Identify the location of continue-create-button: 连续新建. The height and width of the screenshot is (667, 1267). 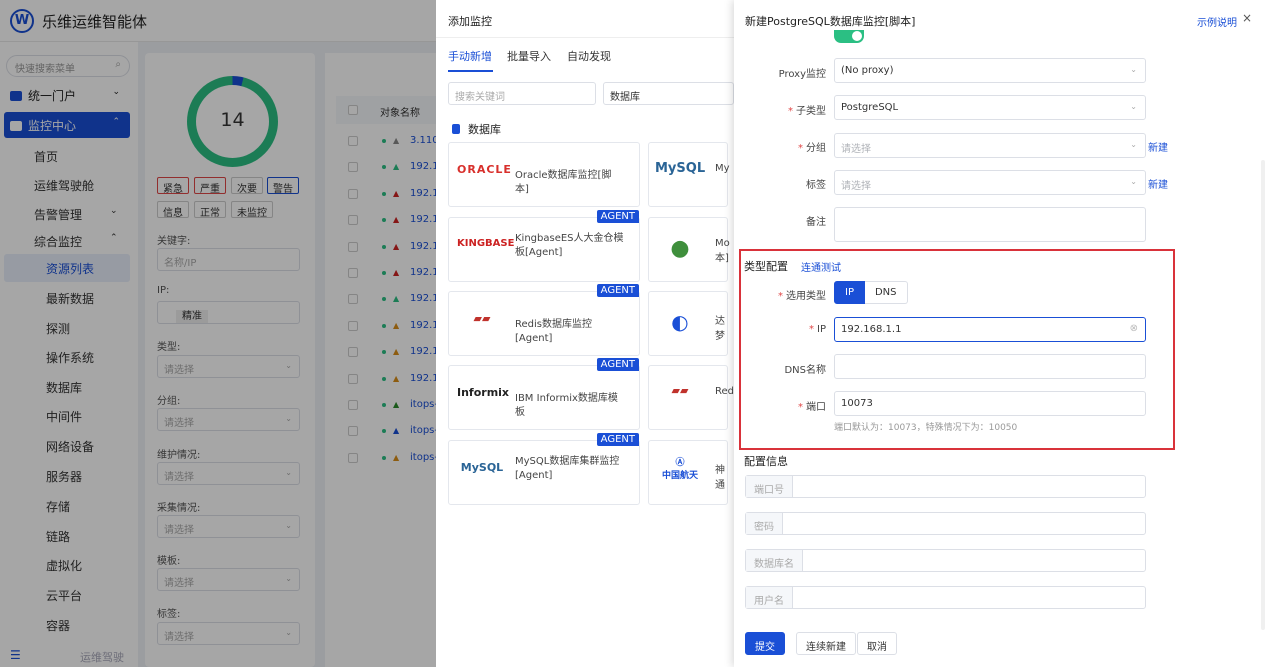
(826, 643).